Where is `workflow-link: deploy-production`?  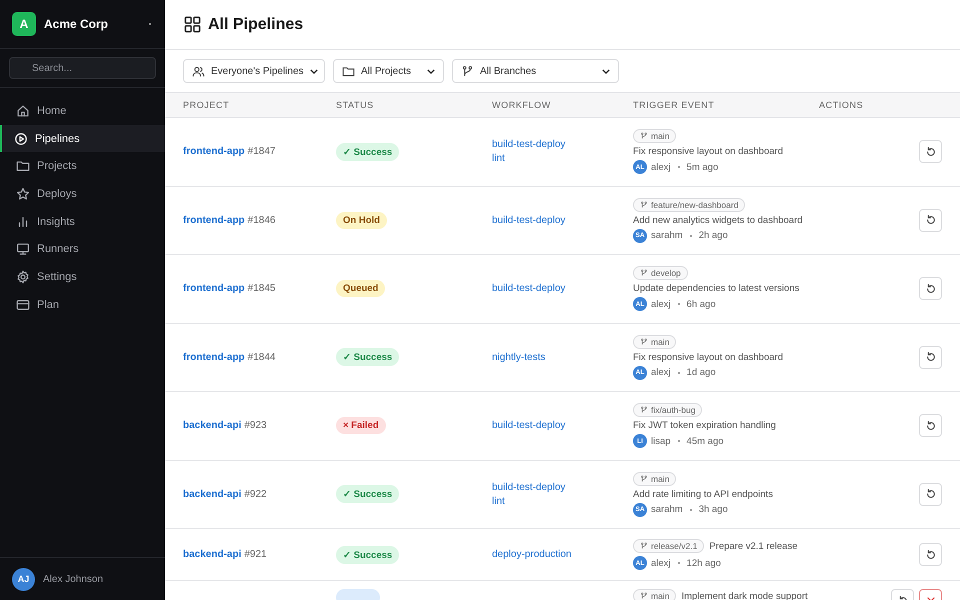
workflow-link: deploy-production is located at coordinates (562, 554).